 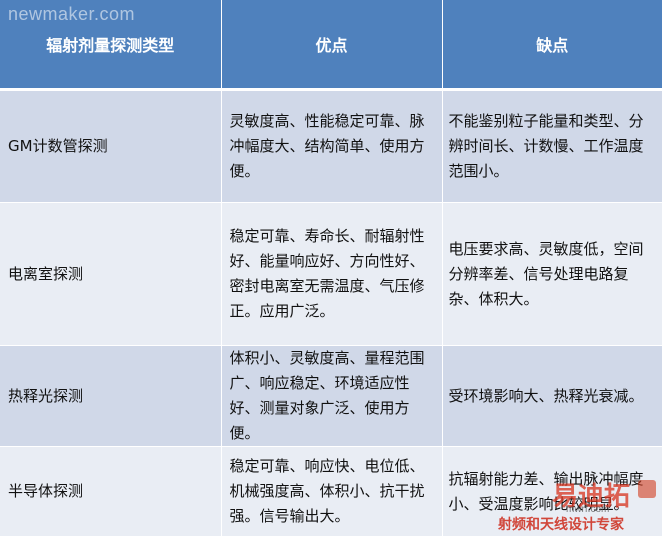 I want to click on watermark-mwrf: 易迪拓 mwrf.com 射频和天线设计专家, so click(x=577, y=505).